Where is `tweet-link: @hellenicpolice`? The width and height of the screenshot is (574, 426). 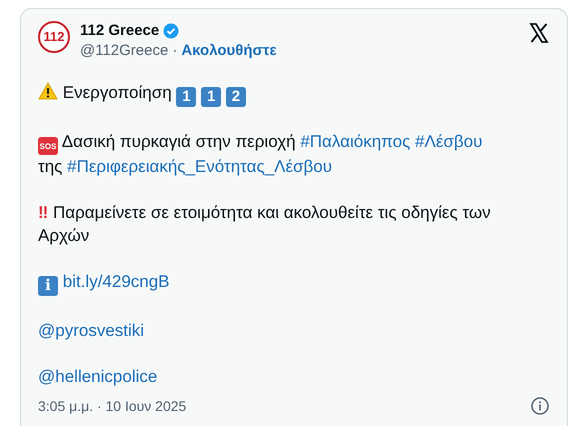 tweet-link: @hellenicpolice is located at coordinates (98, 376).